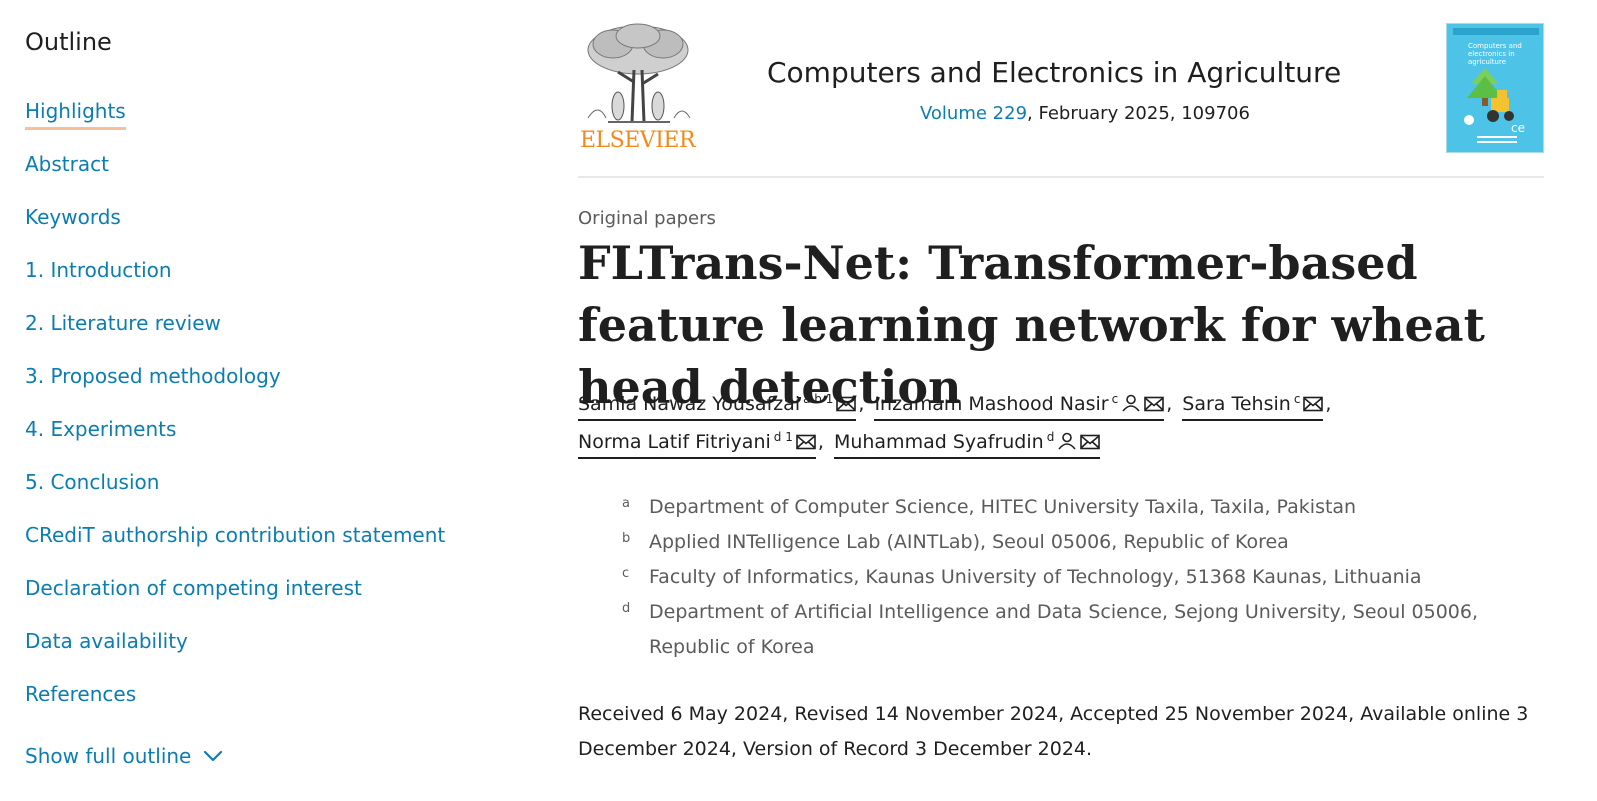 The height and width of the screenshot is (801, 1597). Describe the element at coordinates (818, 399) in the screenshot. I see `author-affiliation-marks: a b 1` at that location.